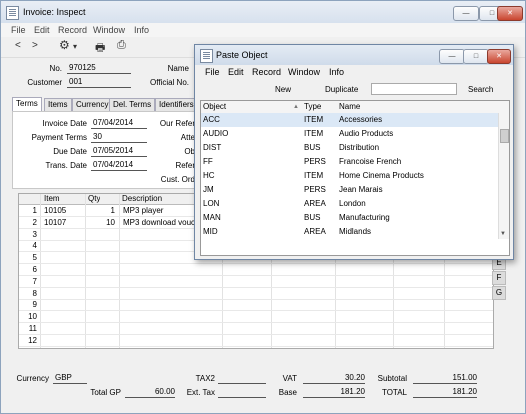  Describe the element at coordinates (350, 218) in the screenshot. I see `list-item: MAN BUS Manufacturing` at that location.